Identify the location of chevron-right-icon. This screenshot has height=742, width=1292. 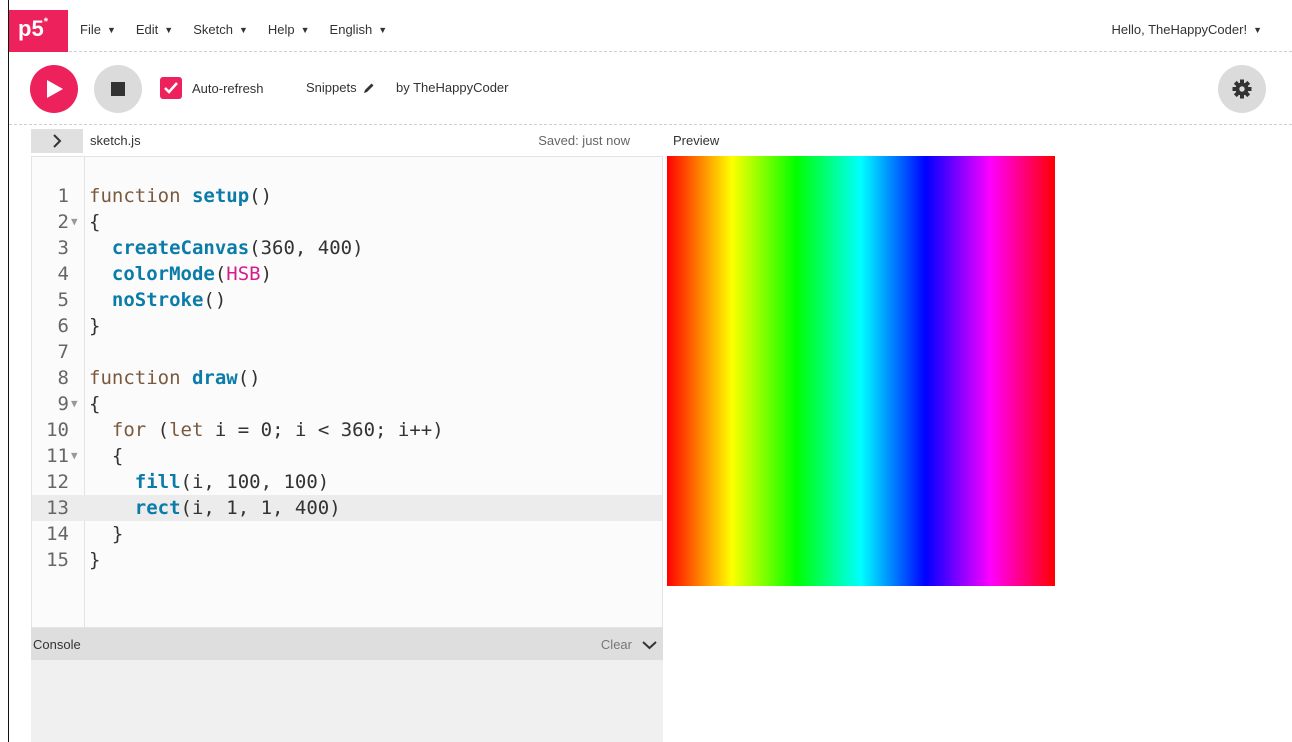
(57, 141).